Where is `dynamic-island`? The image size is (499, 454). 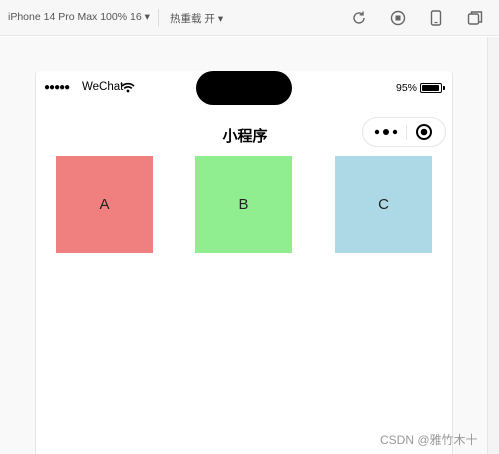 dynamic-island is located at coordinates (244, 88).